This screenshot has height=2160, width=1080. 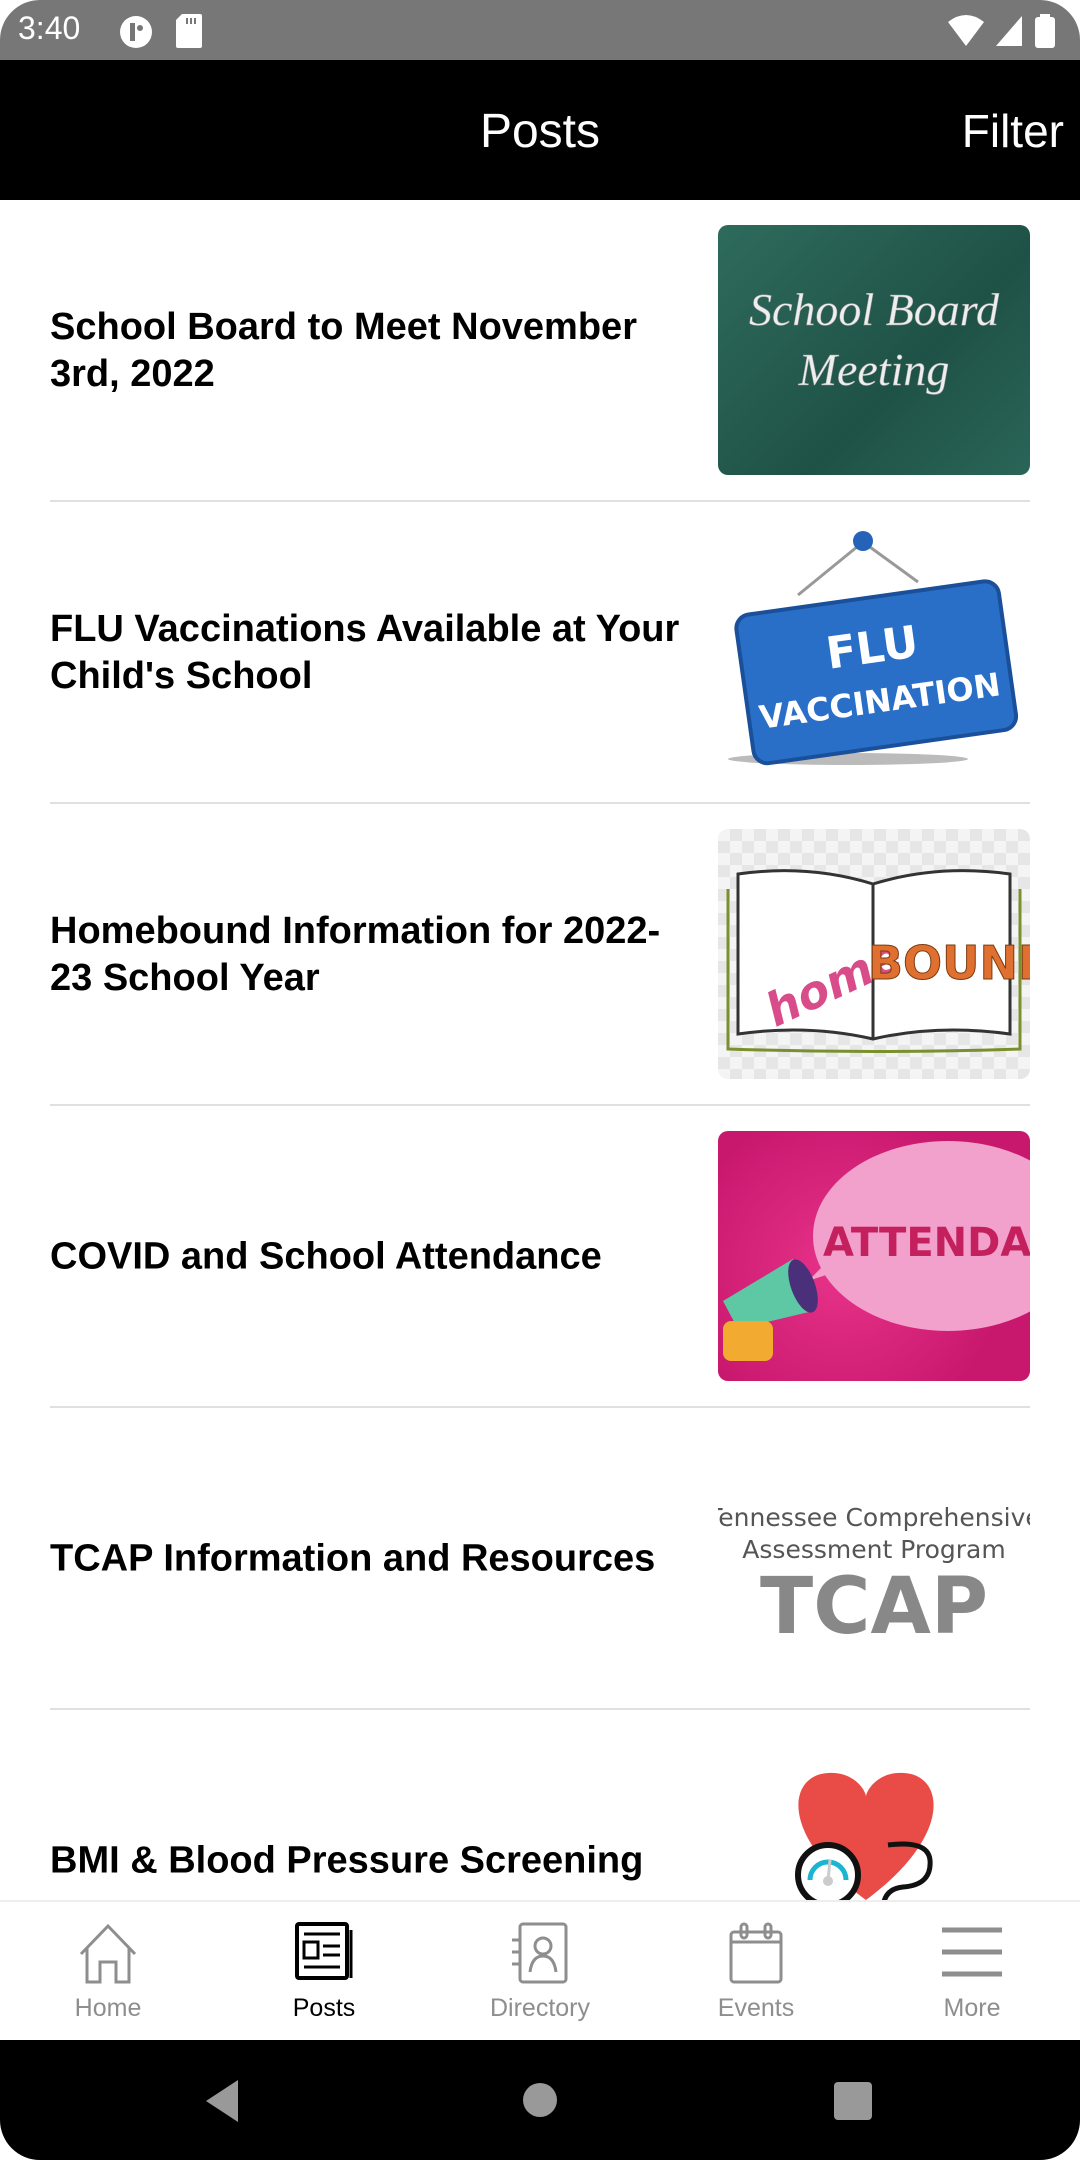 I want to click on post-title: TCAP Information and Resources, so click(x=353, y=1558).